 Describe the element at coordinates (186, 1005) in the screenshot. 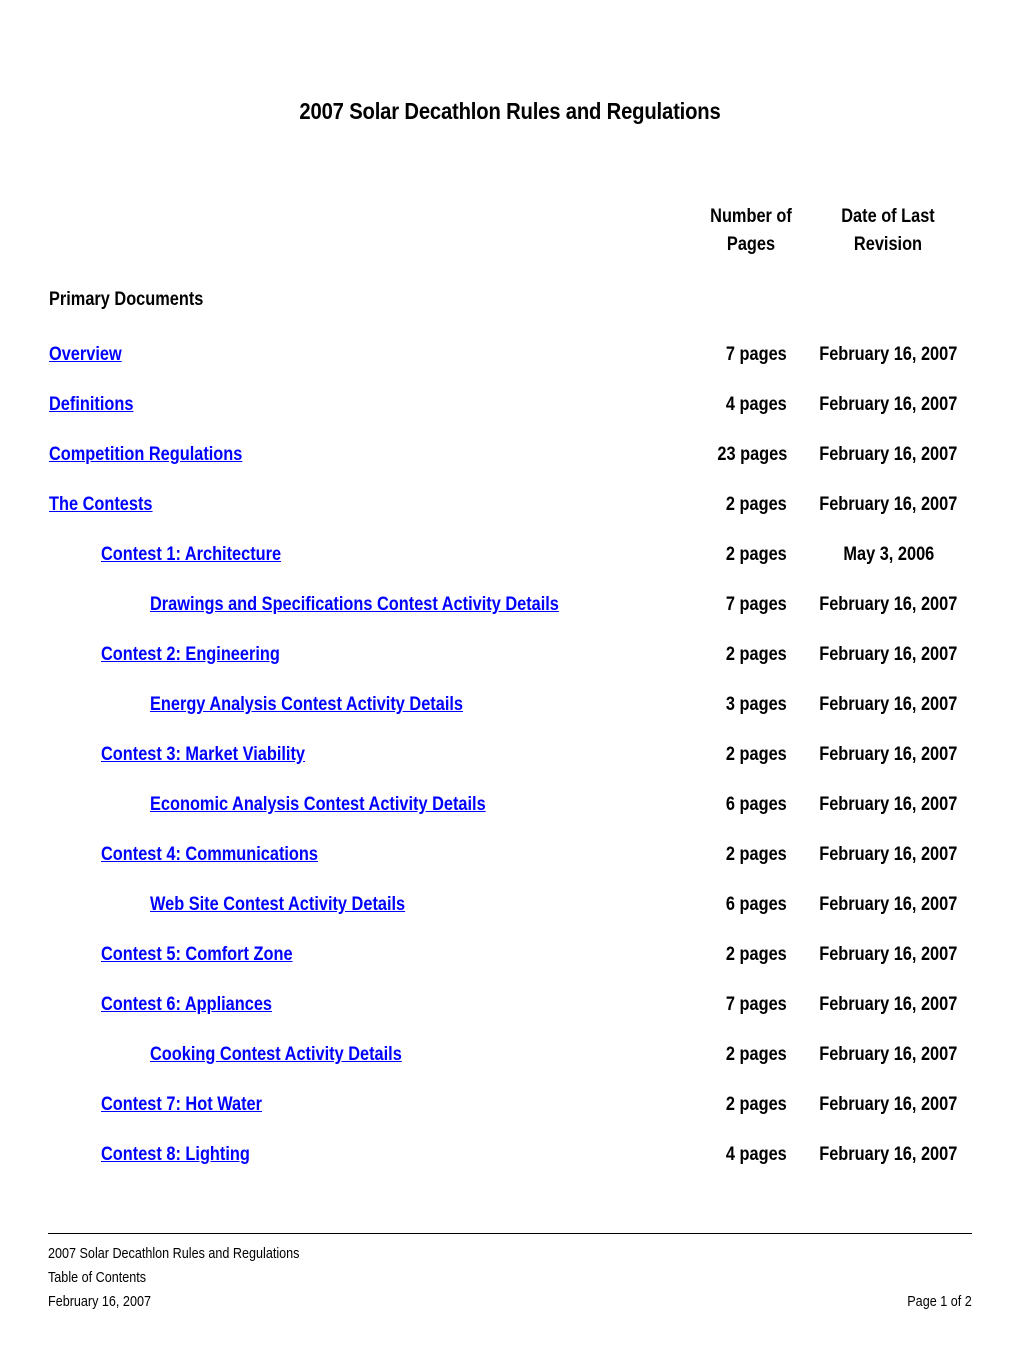

I see `toc-entry-link: Contest 6: Appliances` at that location.